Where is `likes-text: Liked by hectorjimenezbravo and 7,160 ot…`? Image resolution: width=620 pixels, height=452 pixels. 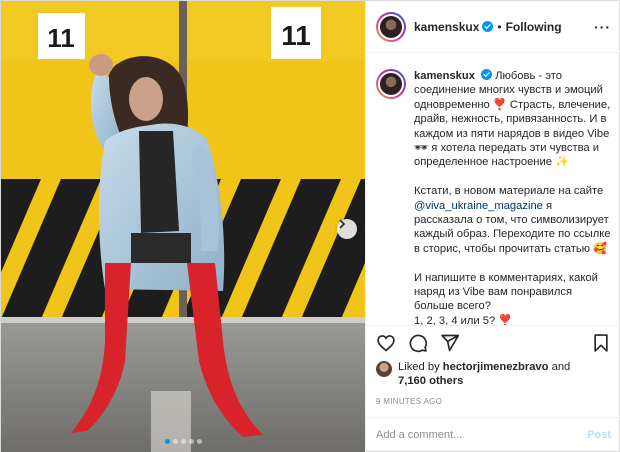 likes-text: Liked by hectorjimenezbravo and 7,160 ot… is located at coordinates (484, 374).